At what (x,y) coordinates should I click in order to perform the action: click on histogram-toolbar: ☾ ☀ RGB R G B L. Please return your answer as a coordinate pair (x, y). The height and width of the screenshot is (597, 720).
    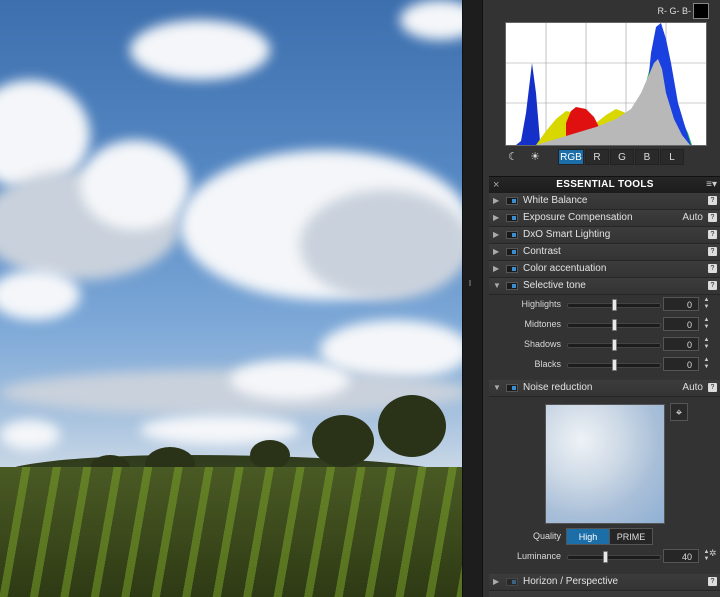
    Looking at the image, I should click on (605, 157).